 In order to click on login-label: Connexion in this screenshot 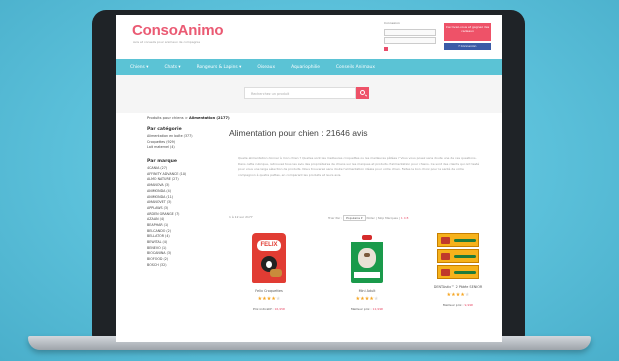, I will do `click(392, 23)`.